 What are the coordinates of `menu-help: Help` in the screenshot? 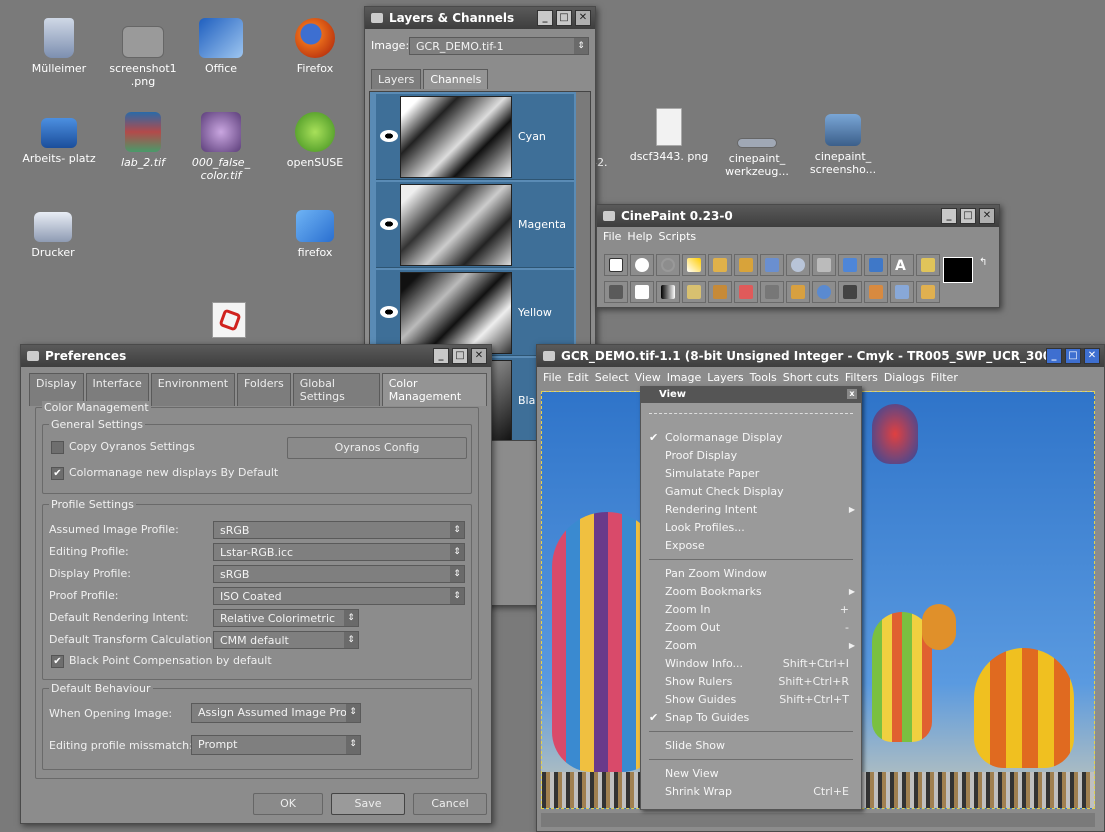 It's located at (639, 236).